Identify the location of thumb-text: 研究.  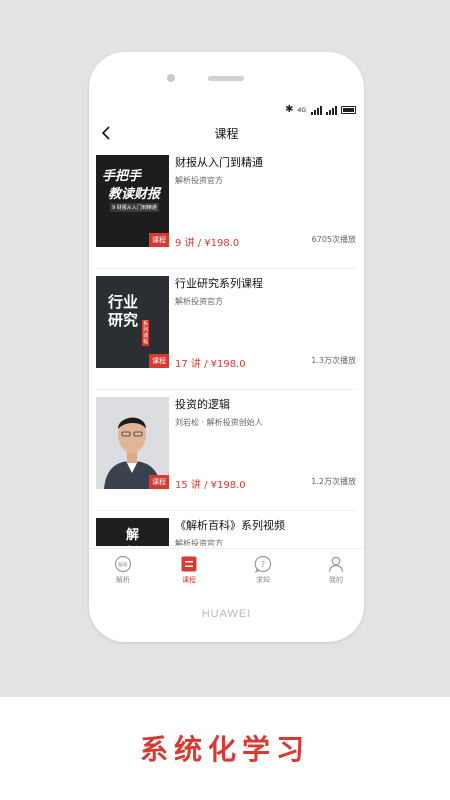
(123, 320).